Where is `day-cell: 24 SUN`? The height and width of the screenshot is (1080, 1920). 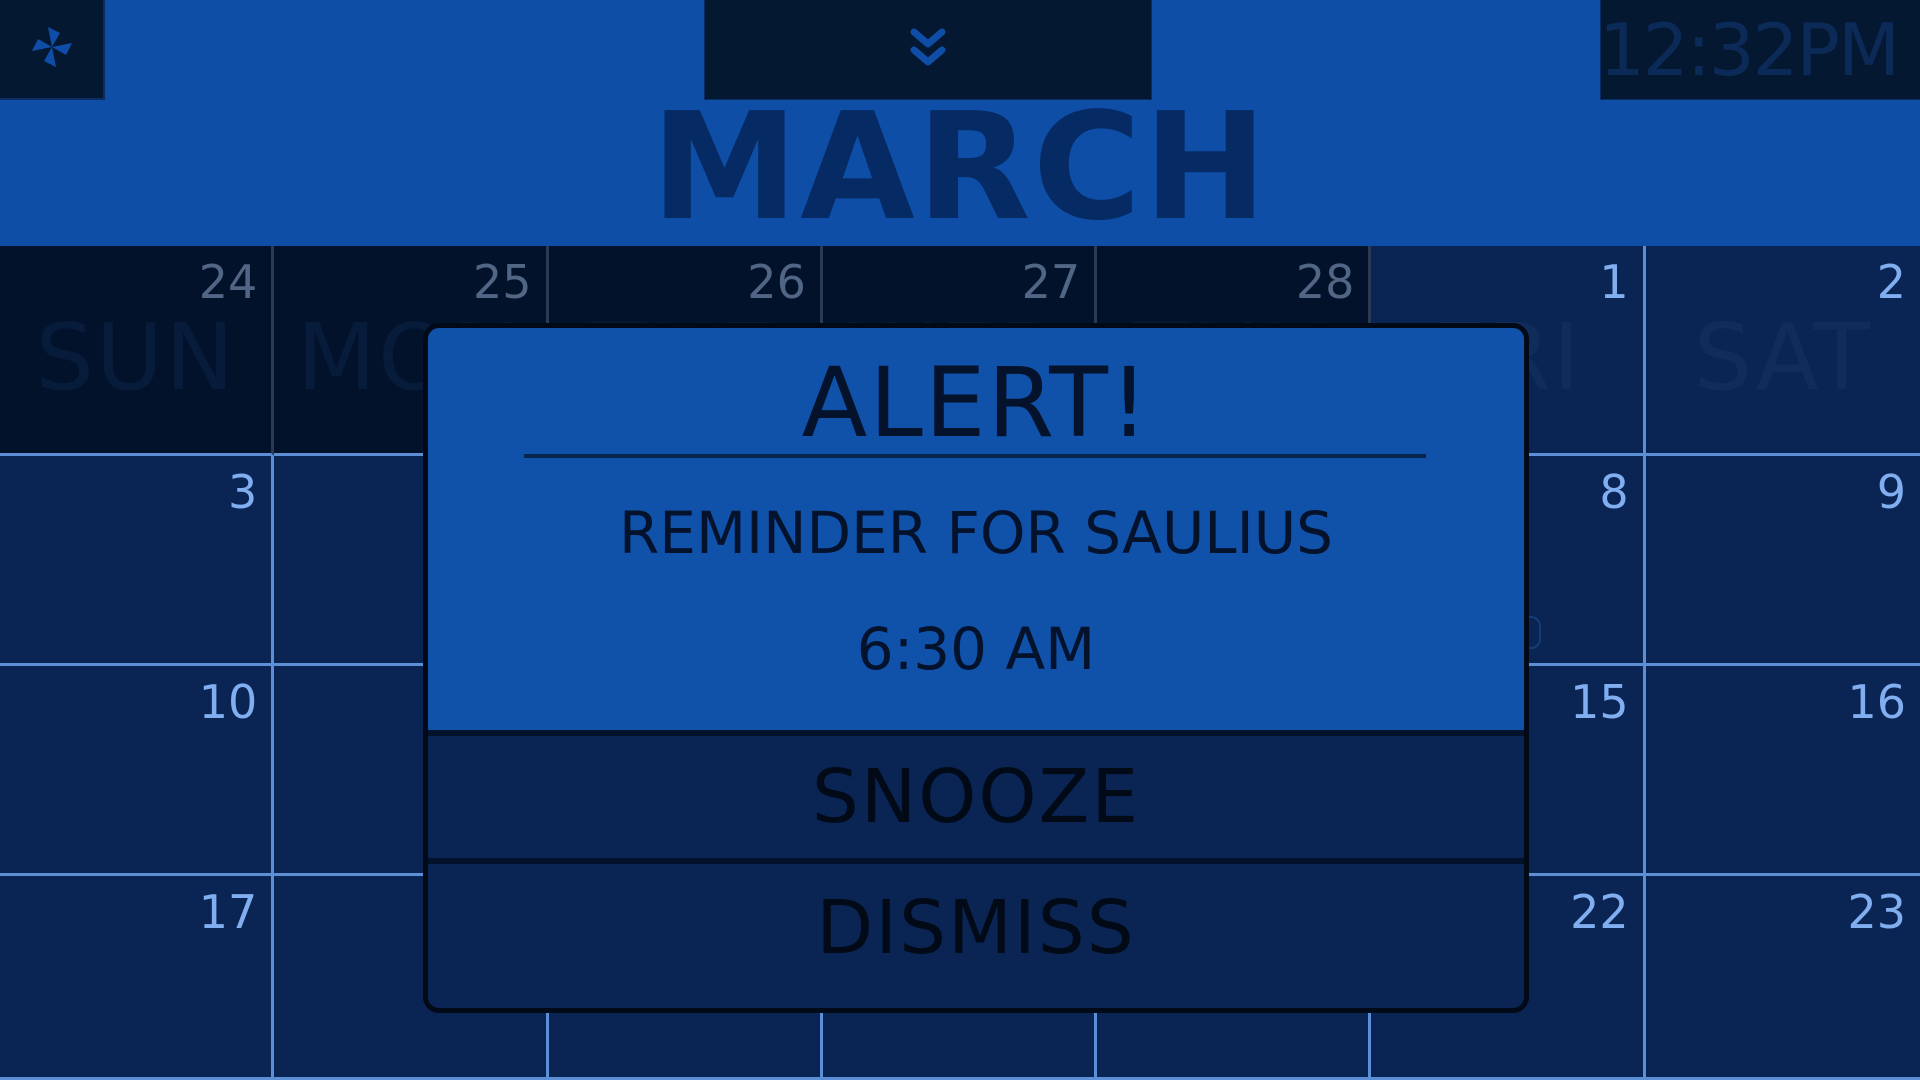 day-cell: 24 SUN is located at coordinates (137, 351).